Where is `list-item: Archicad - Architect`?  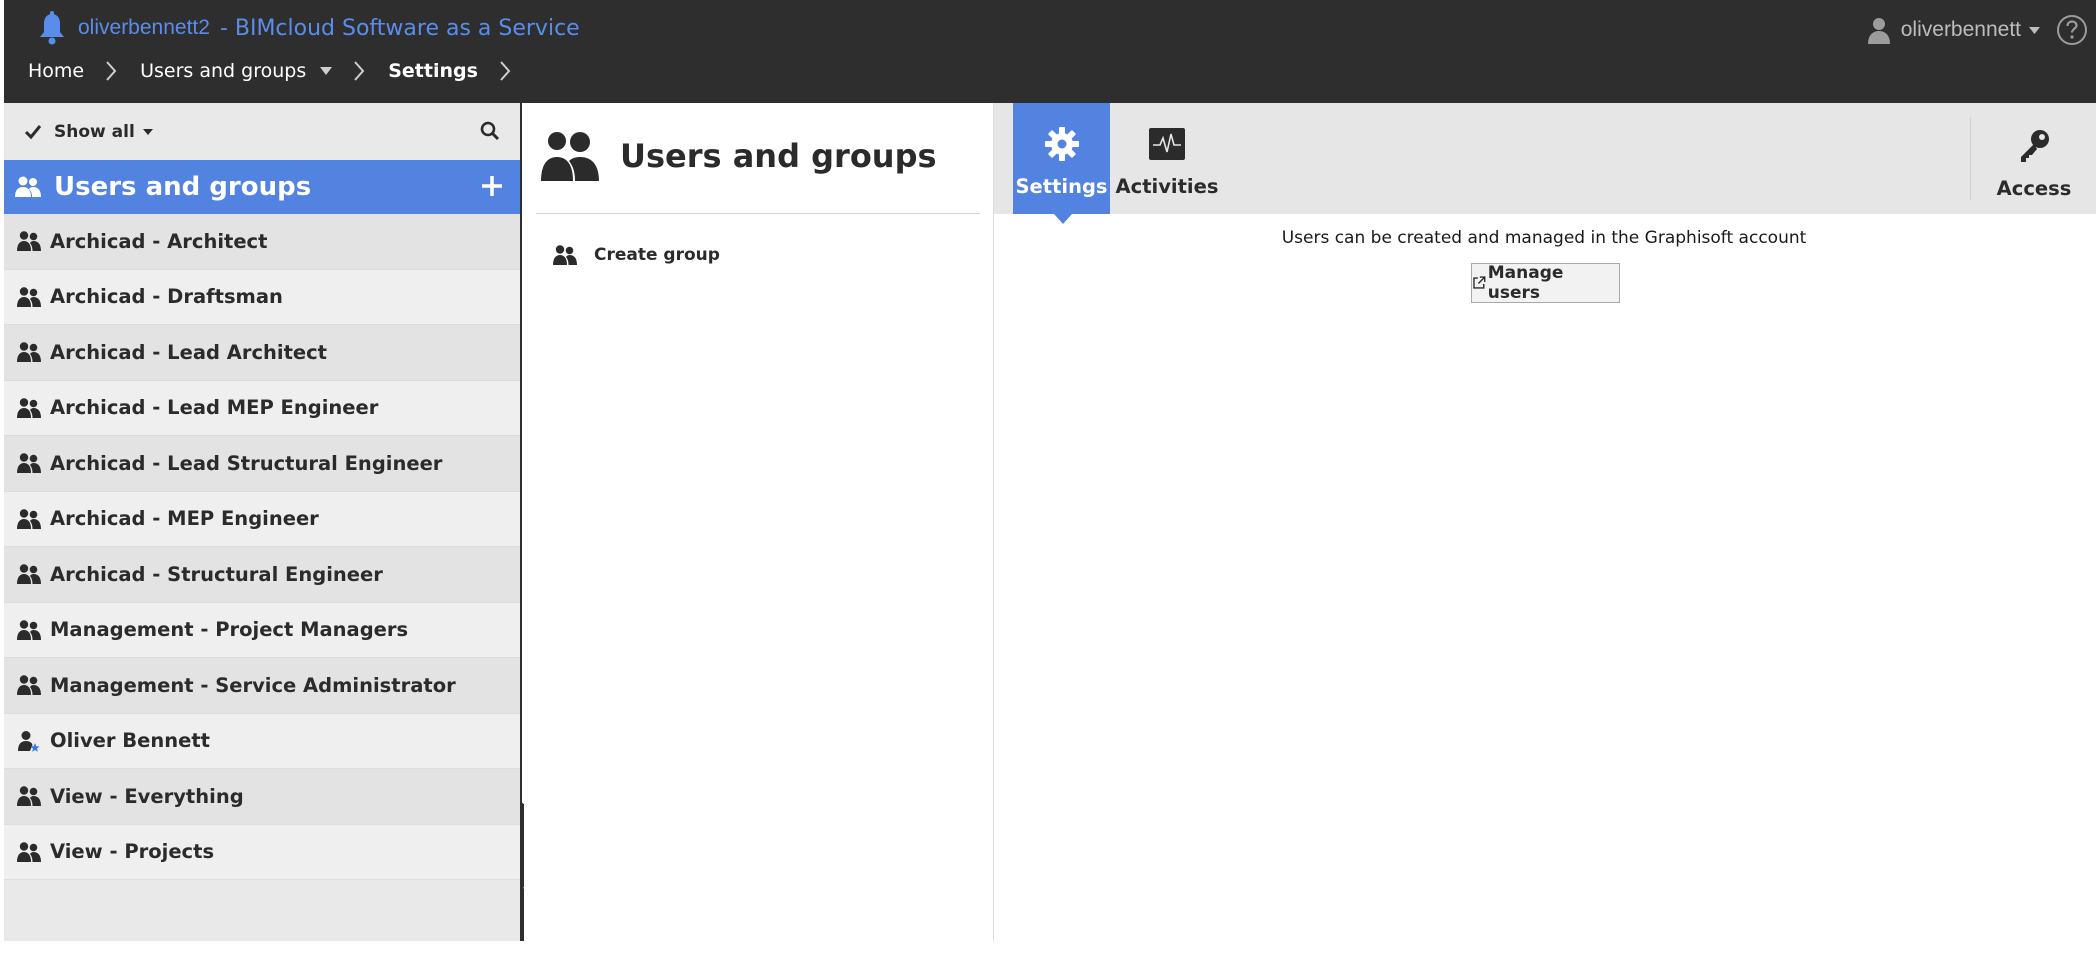
list-item: Archicad - Architect is located at coordinates (262, 242).